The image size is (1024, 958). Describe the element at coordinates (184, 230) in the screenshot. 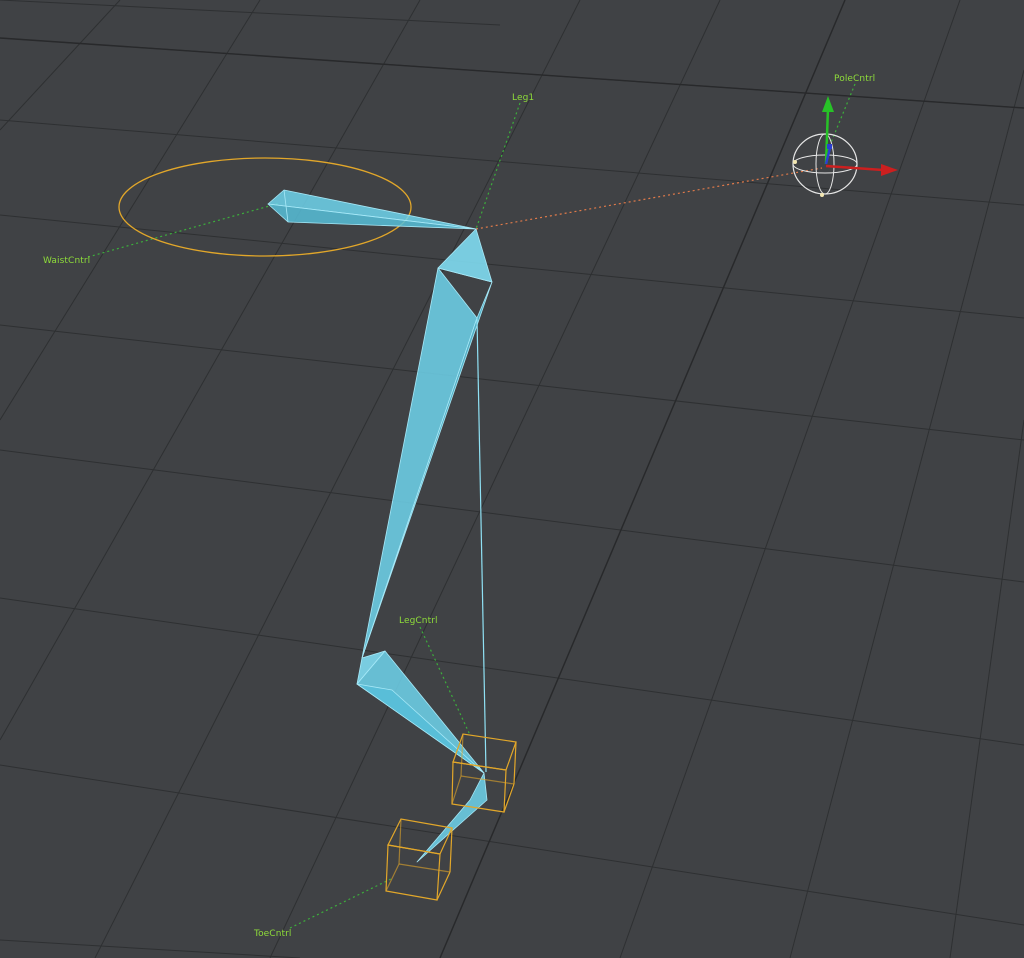

I see `waist-label-leader` at that location.